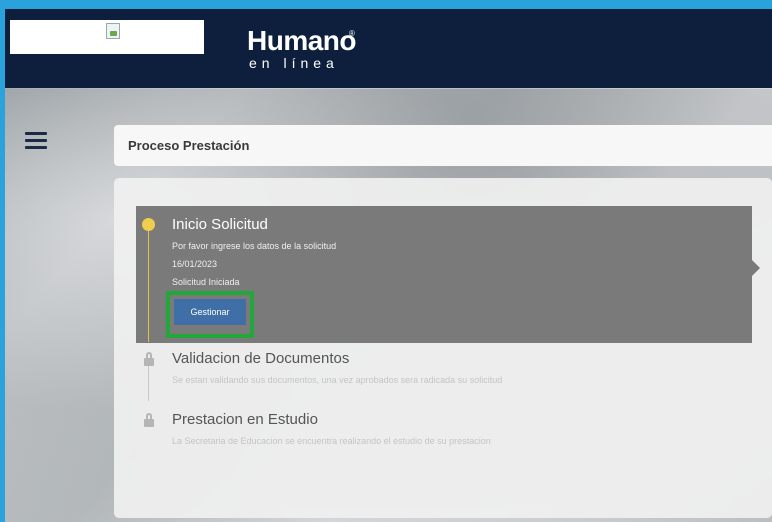 The width and height of the screenshot is (772, 522). What do you see at coordinates (756, 268) in the screenshot?
I see `active-step-arrow` at bounding box center [756, 268].